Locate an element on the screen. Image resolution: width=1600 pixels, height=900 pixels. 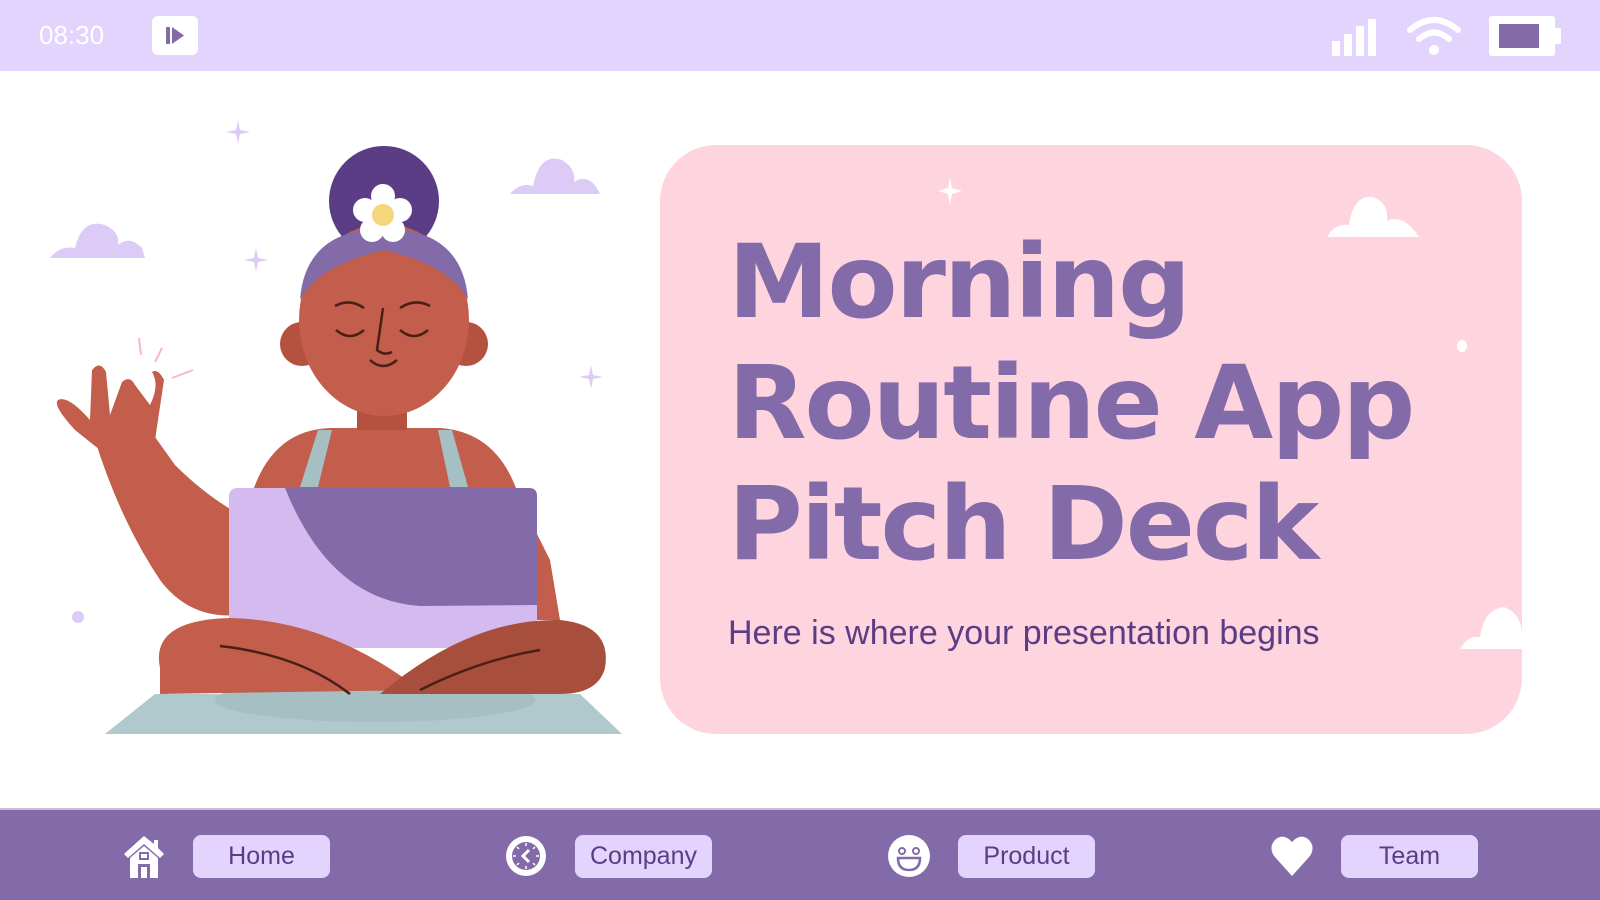
play-icon is located at coordinates (175, 35).